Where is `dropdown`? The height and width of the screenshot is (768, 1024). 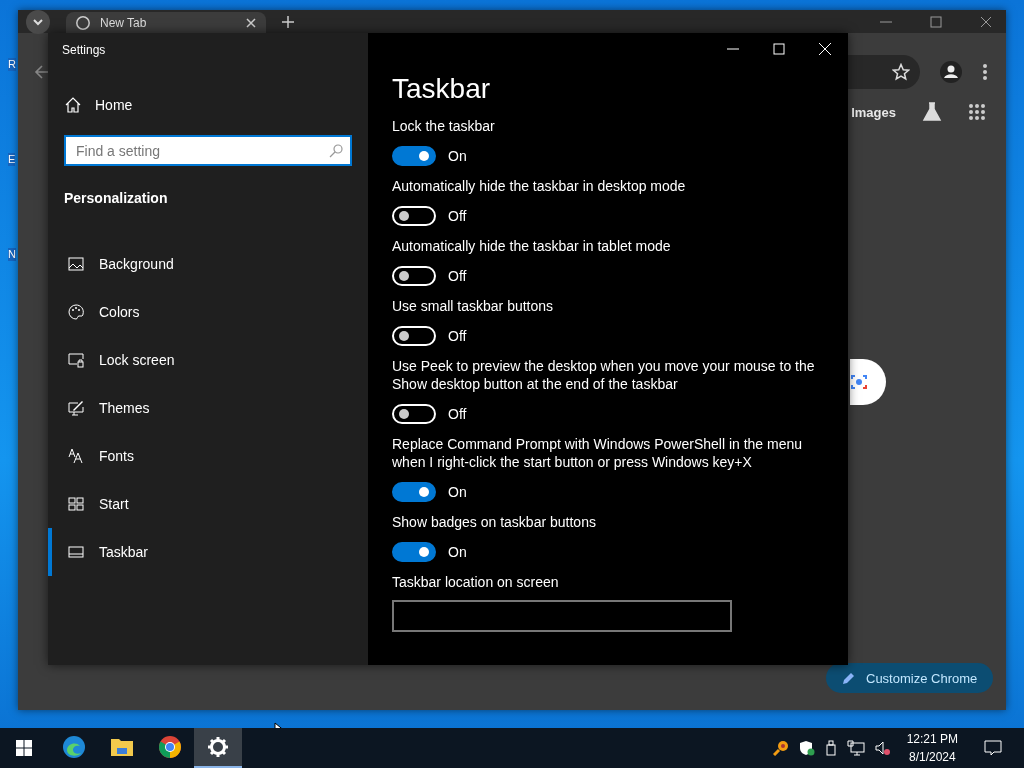 dropdown is located at coordinates (562, 616).